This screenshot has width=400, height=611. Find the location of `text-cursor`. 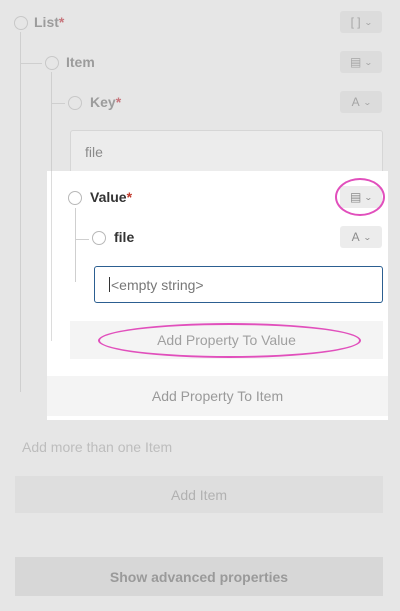

text-cursor is located at coordinates (109, 284).